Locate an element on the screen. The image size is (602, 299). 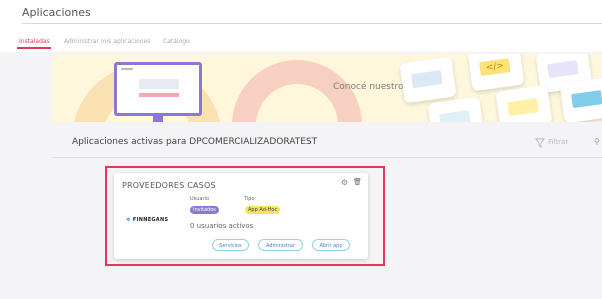
logo-text: FINNEGANS is located at coordinates (150, 220).